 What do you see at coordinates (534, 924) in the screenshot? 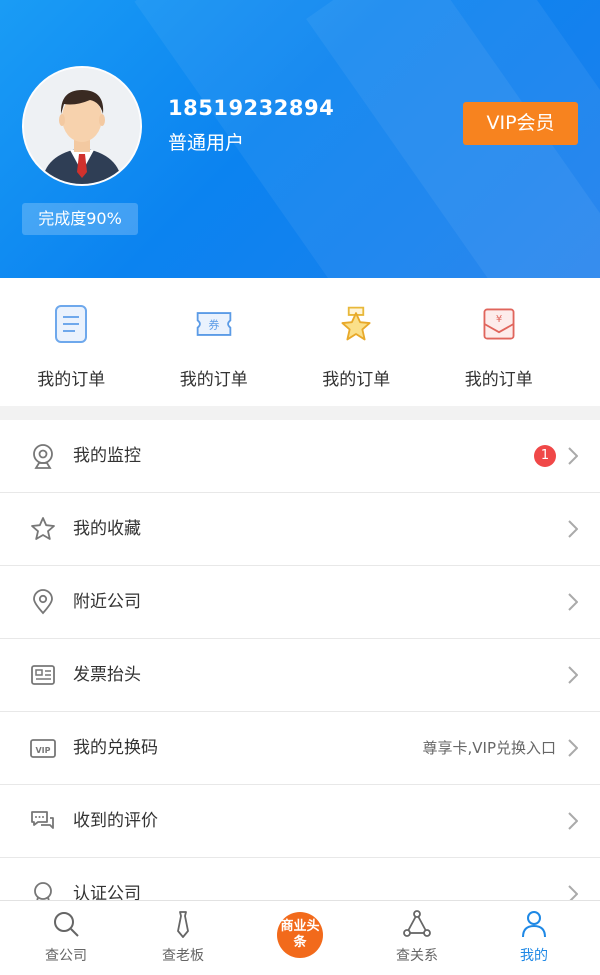
I see `user-icon` at bounding box center [534, 924].